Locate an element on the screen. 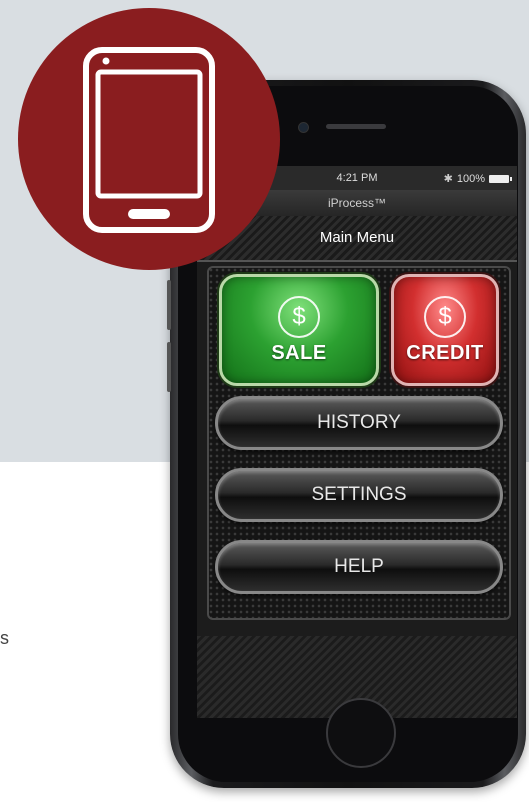  sale-button: $ SALE is located at coordinates (299, 330).